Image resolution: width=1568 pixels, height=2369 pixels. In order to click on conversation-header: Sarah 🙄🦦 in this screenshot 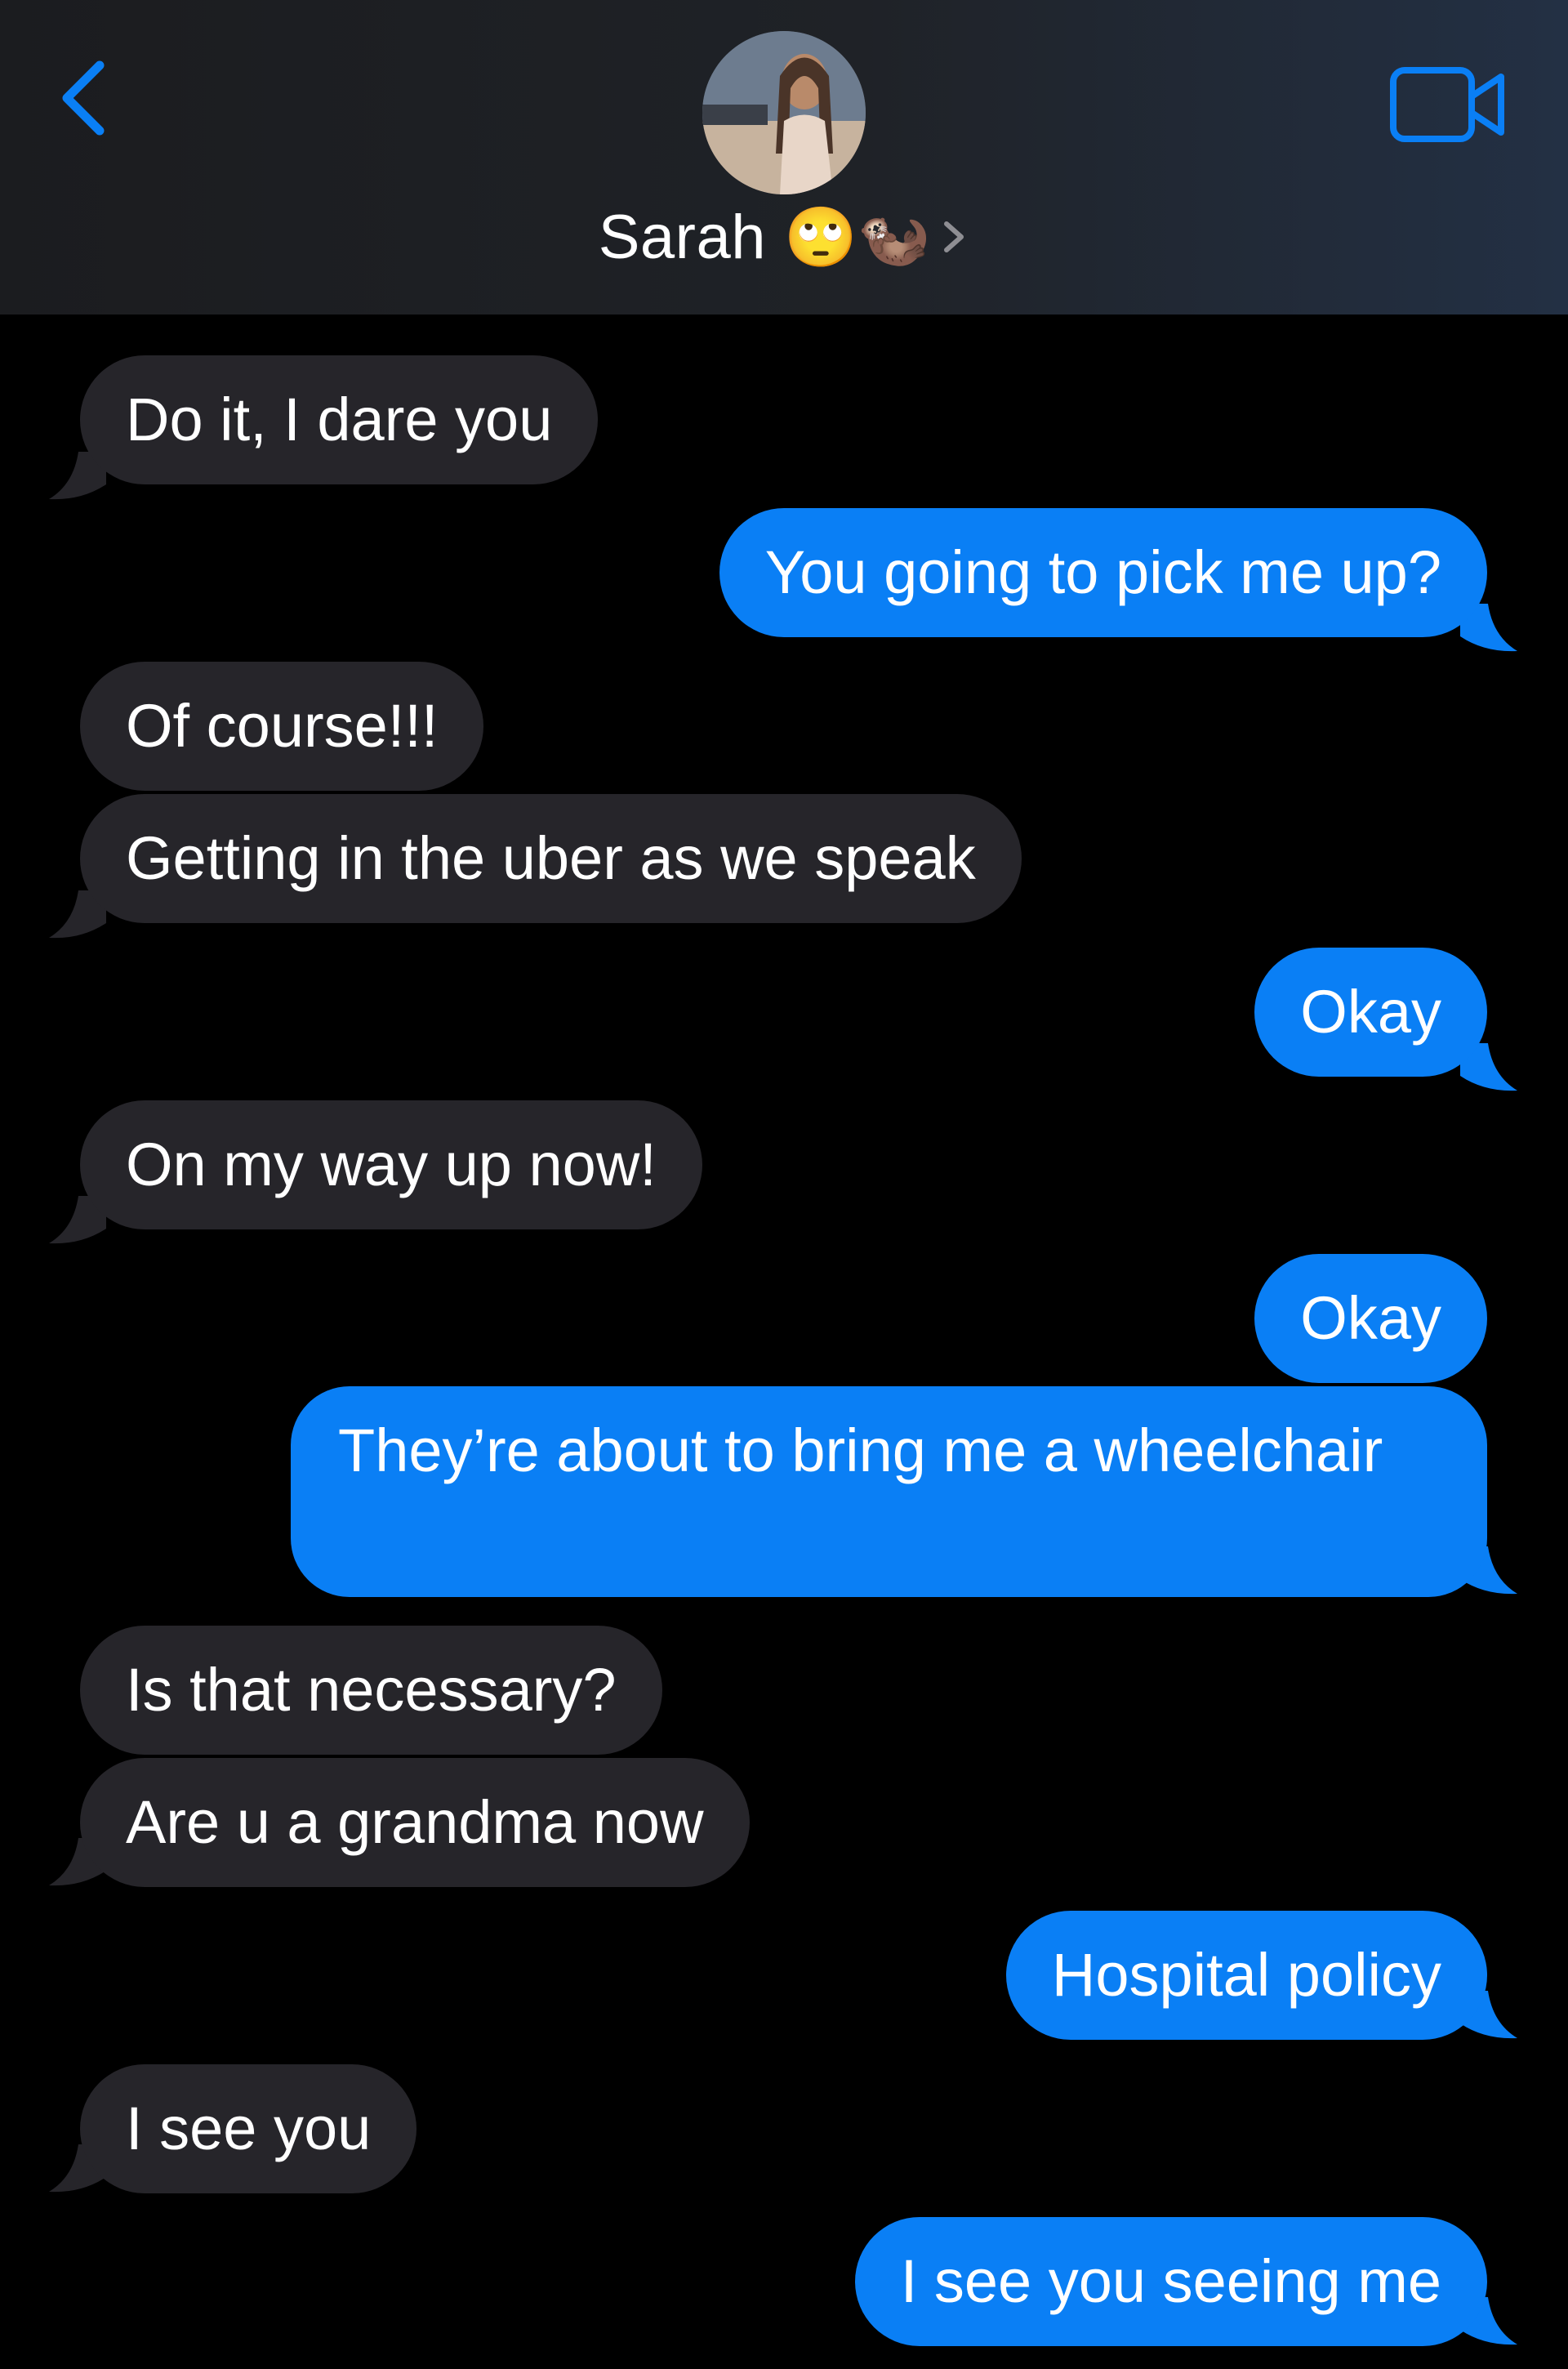, I will do `click(784, 157)`.